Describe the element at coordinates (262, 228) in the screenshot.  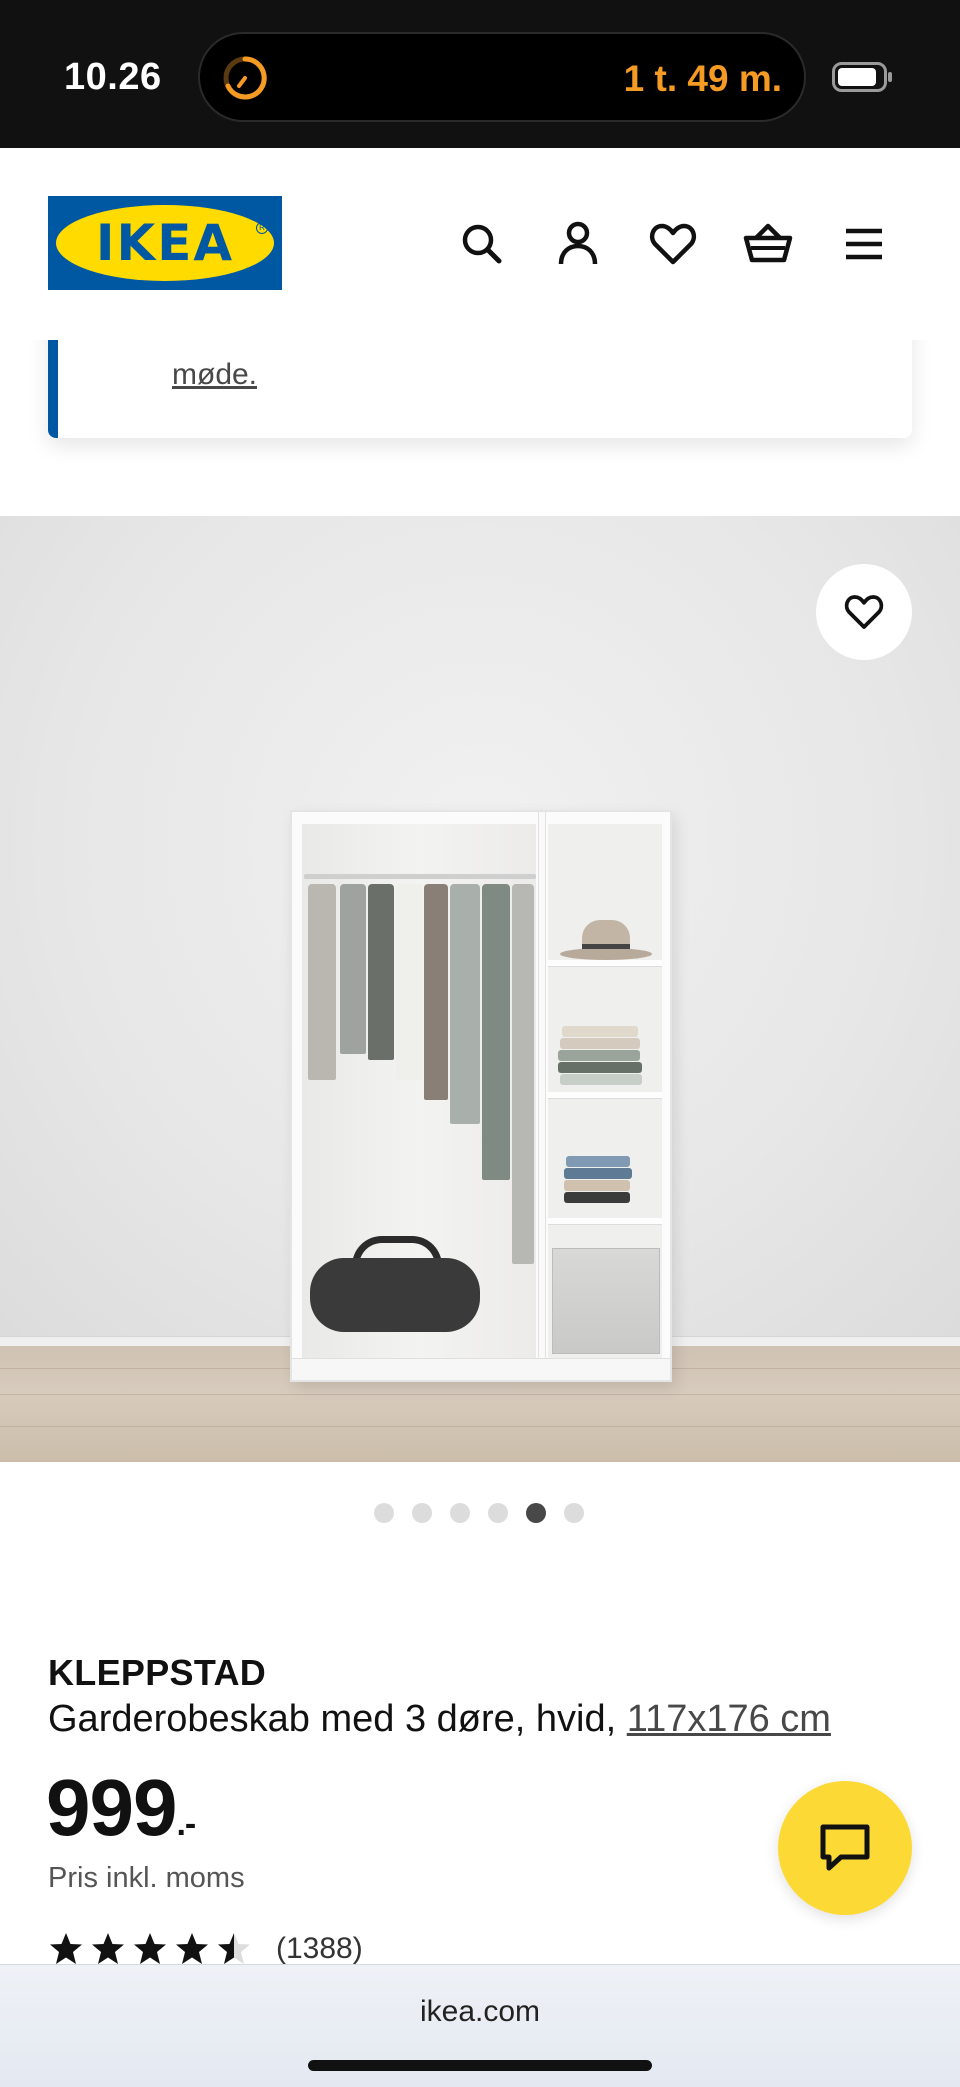
I see `registered-mark: R` at that location.